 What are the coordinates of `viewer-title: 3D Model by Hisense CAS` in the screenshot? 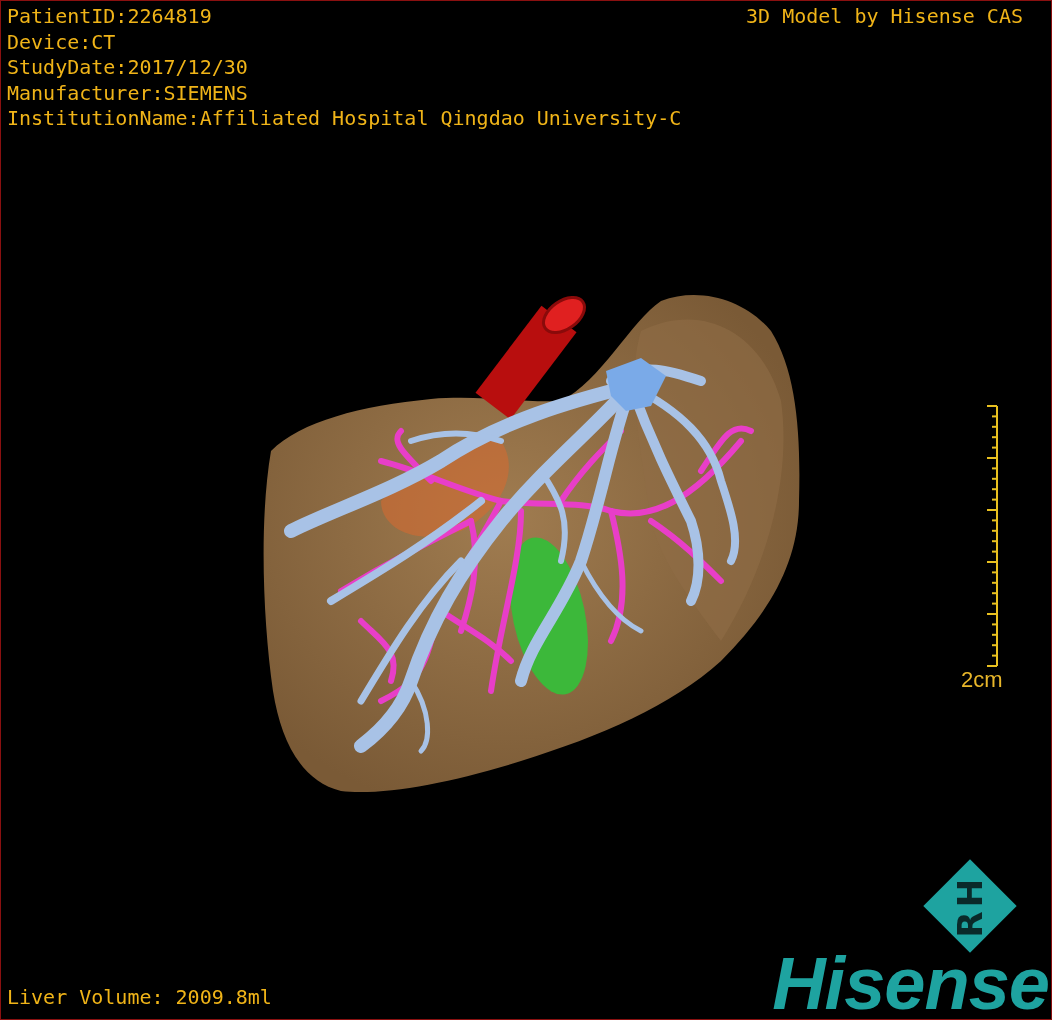 It's located at (884, 17).